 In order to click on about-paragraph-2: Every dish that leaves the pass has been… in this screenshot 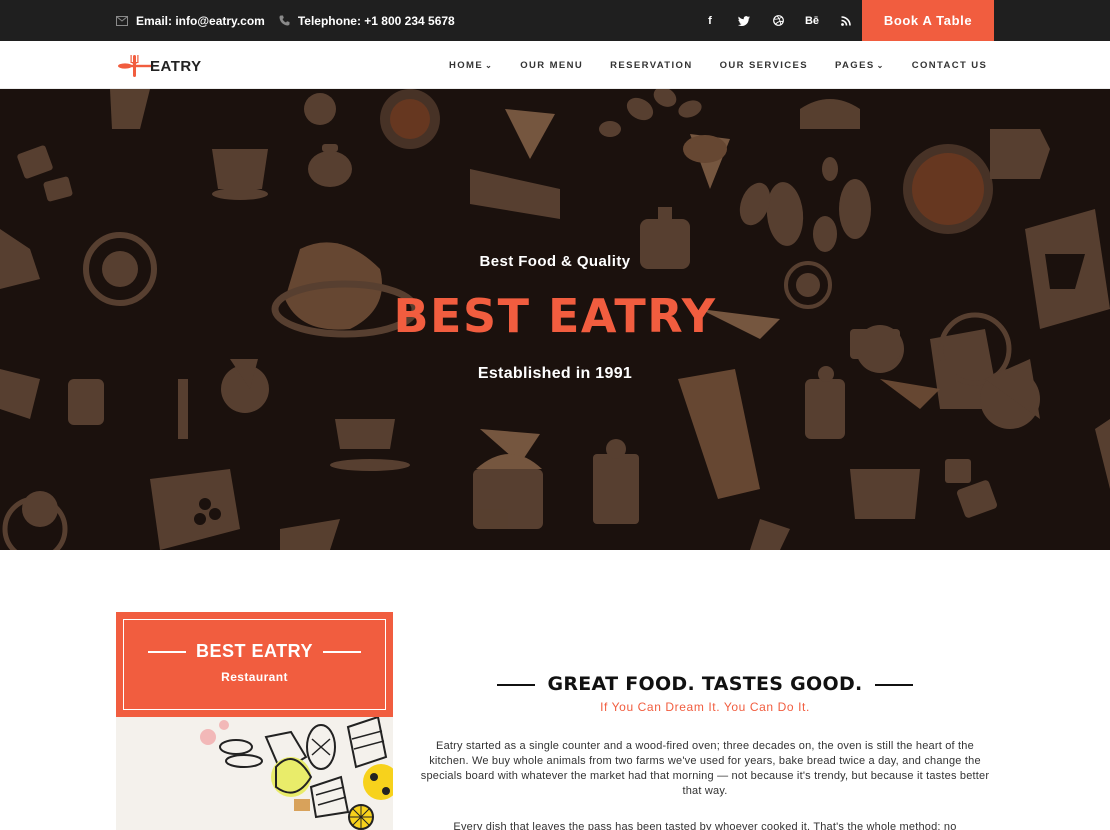, I will do `click(705, 825)`.